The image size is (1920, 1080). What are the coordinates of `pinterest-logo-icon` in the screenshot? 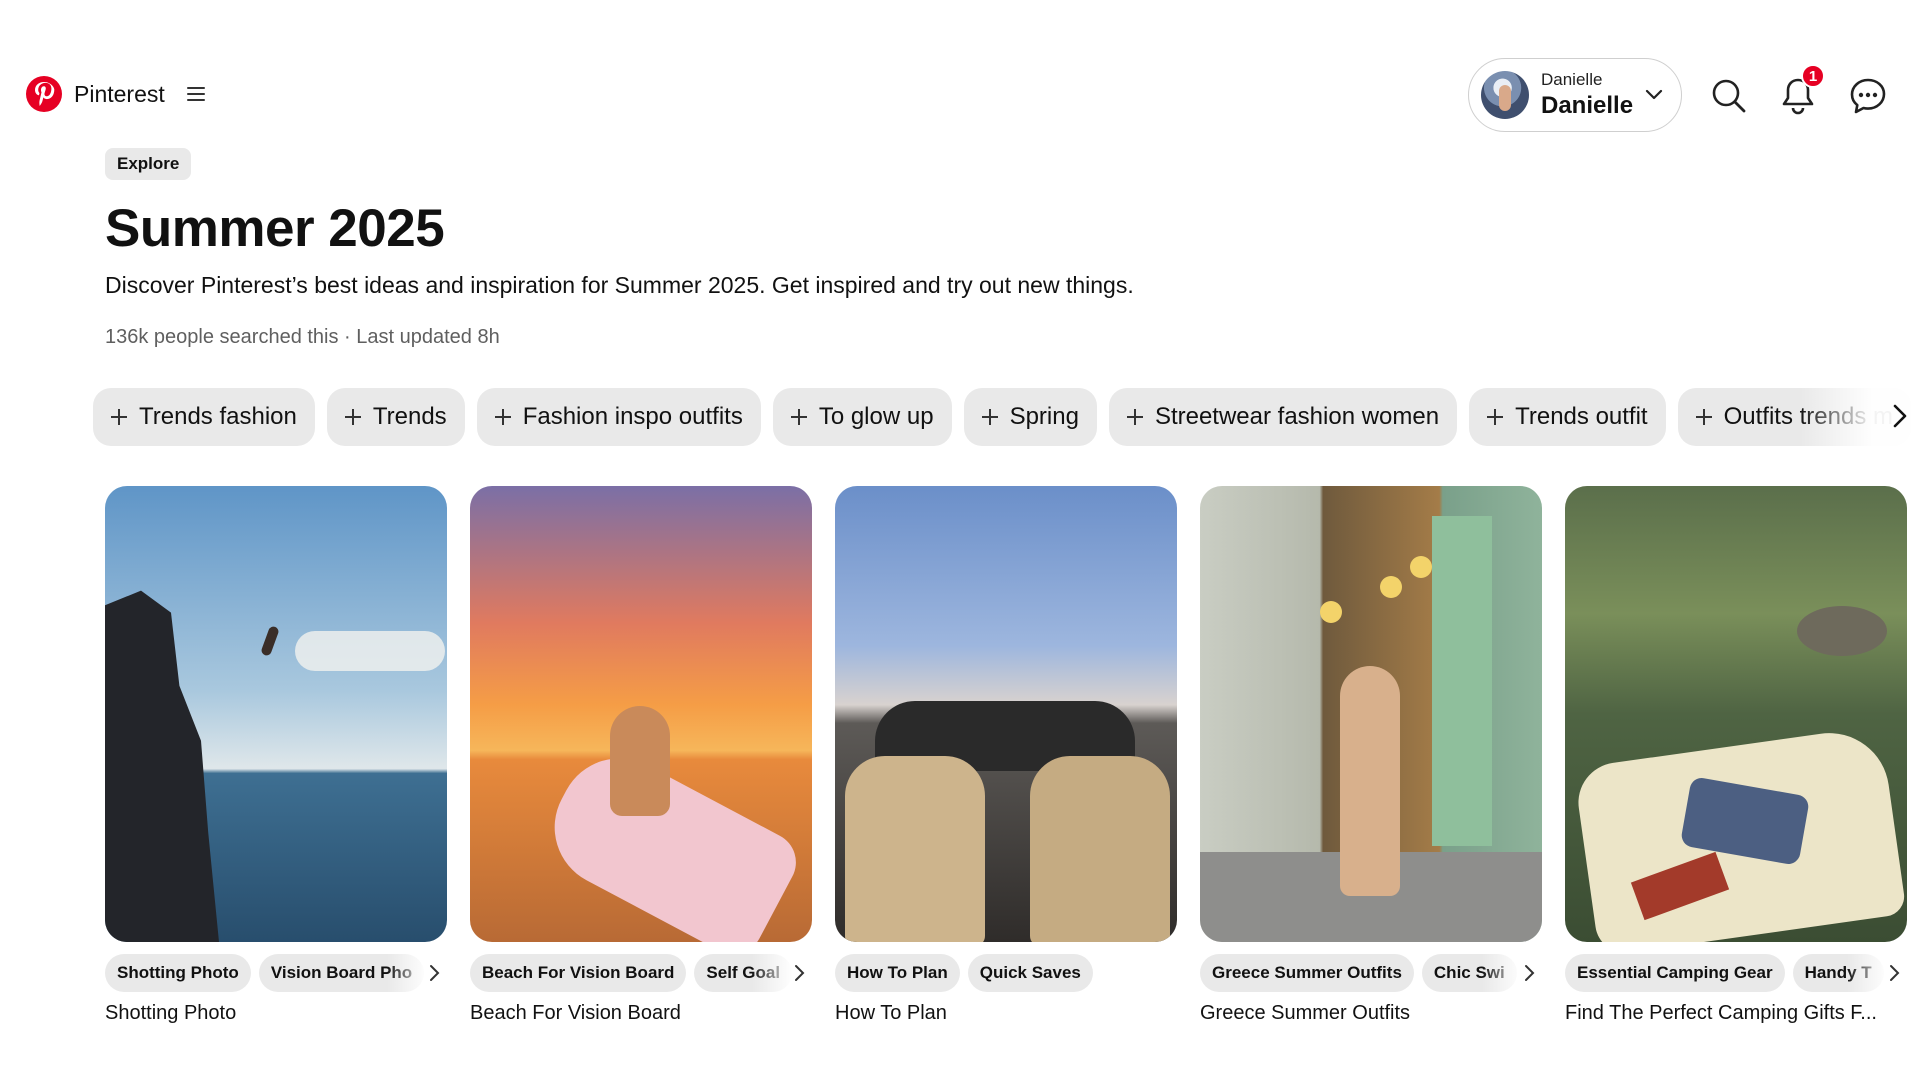 It's located at (44, 94).